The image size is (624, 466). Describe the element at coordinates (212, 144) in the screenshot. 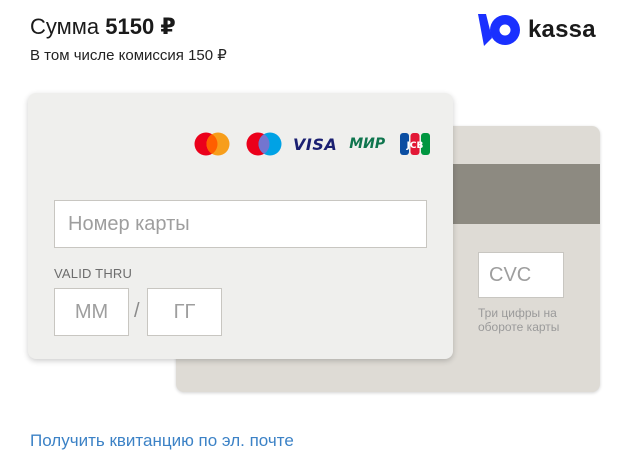

I see `mastercard-icon` at that location.